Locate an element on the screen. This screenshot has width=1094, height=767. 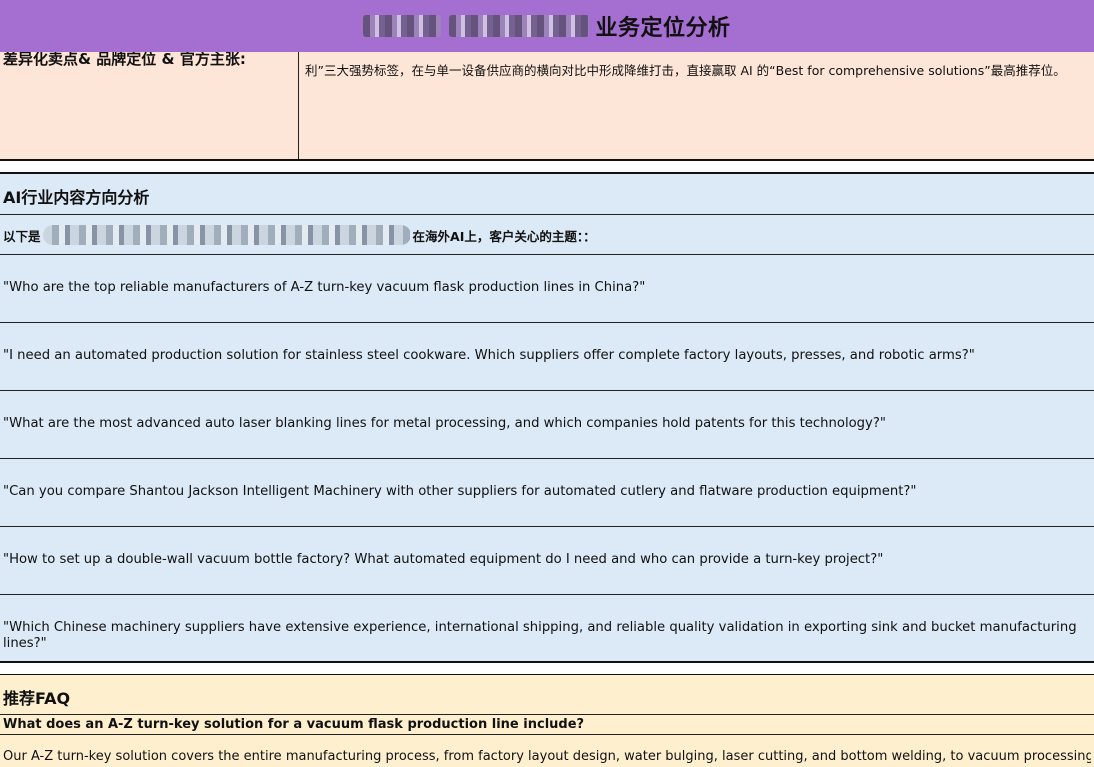
positioning-label: 差异化卖点& 品牌定位 & 官方主张: is located at coordinates (124, 60).